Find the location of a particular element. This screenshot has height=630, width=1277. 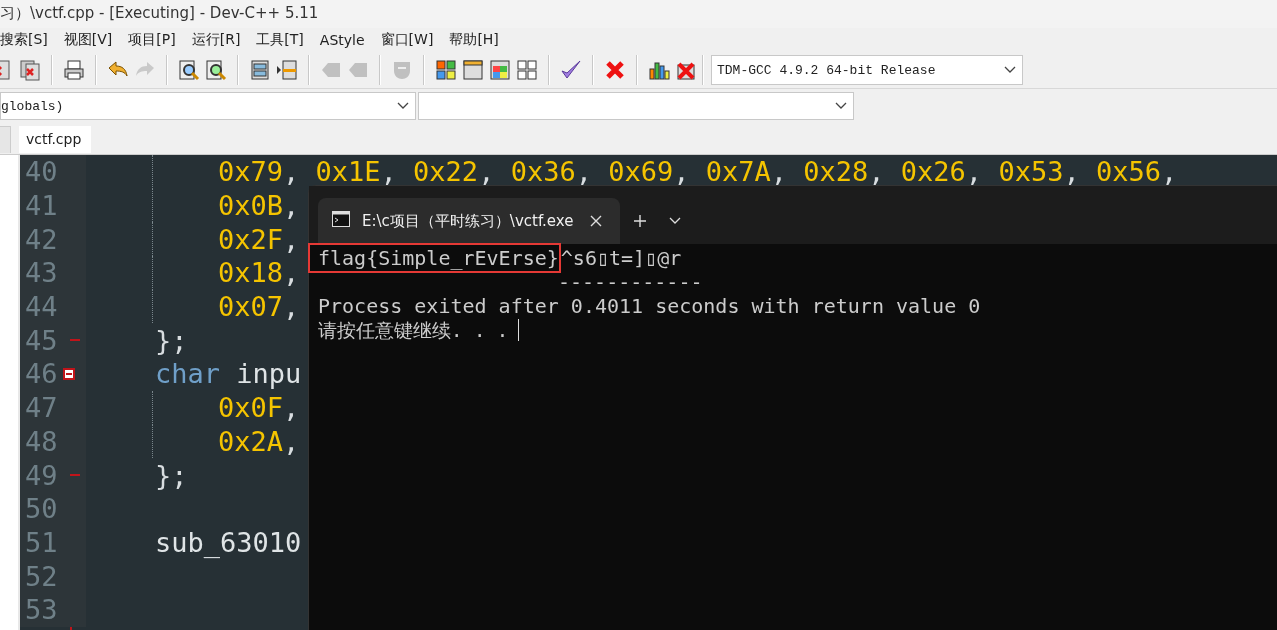

file-tab: vctf.cpp is located at coordinates (55, 139).